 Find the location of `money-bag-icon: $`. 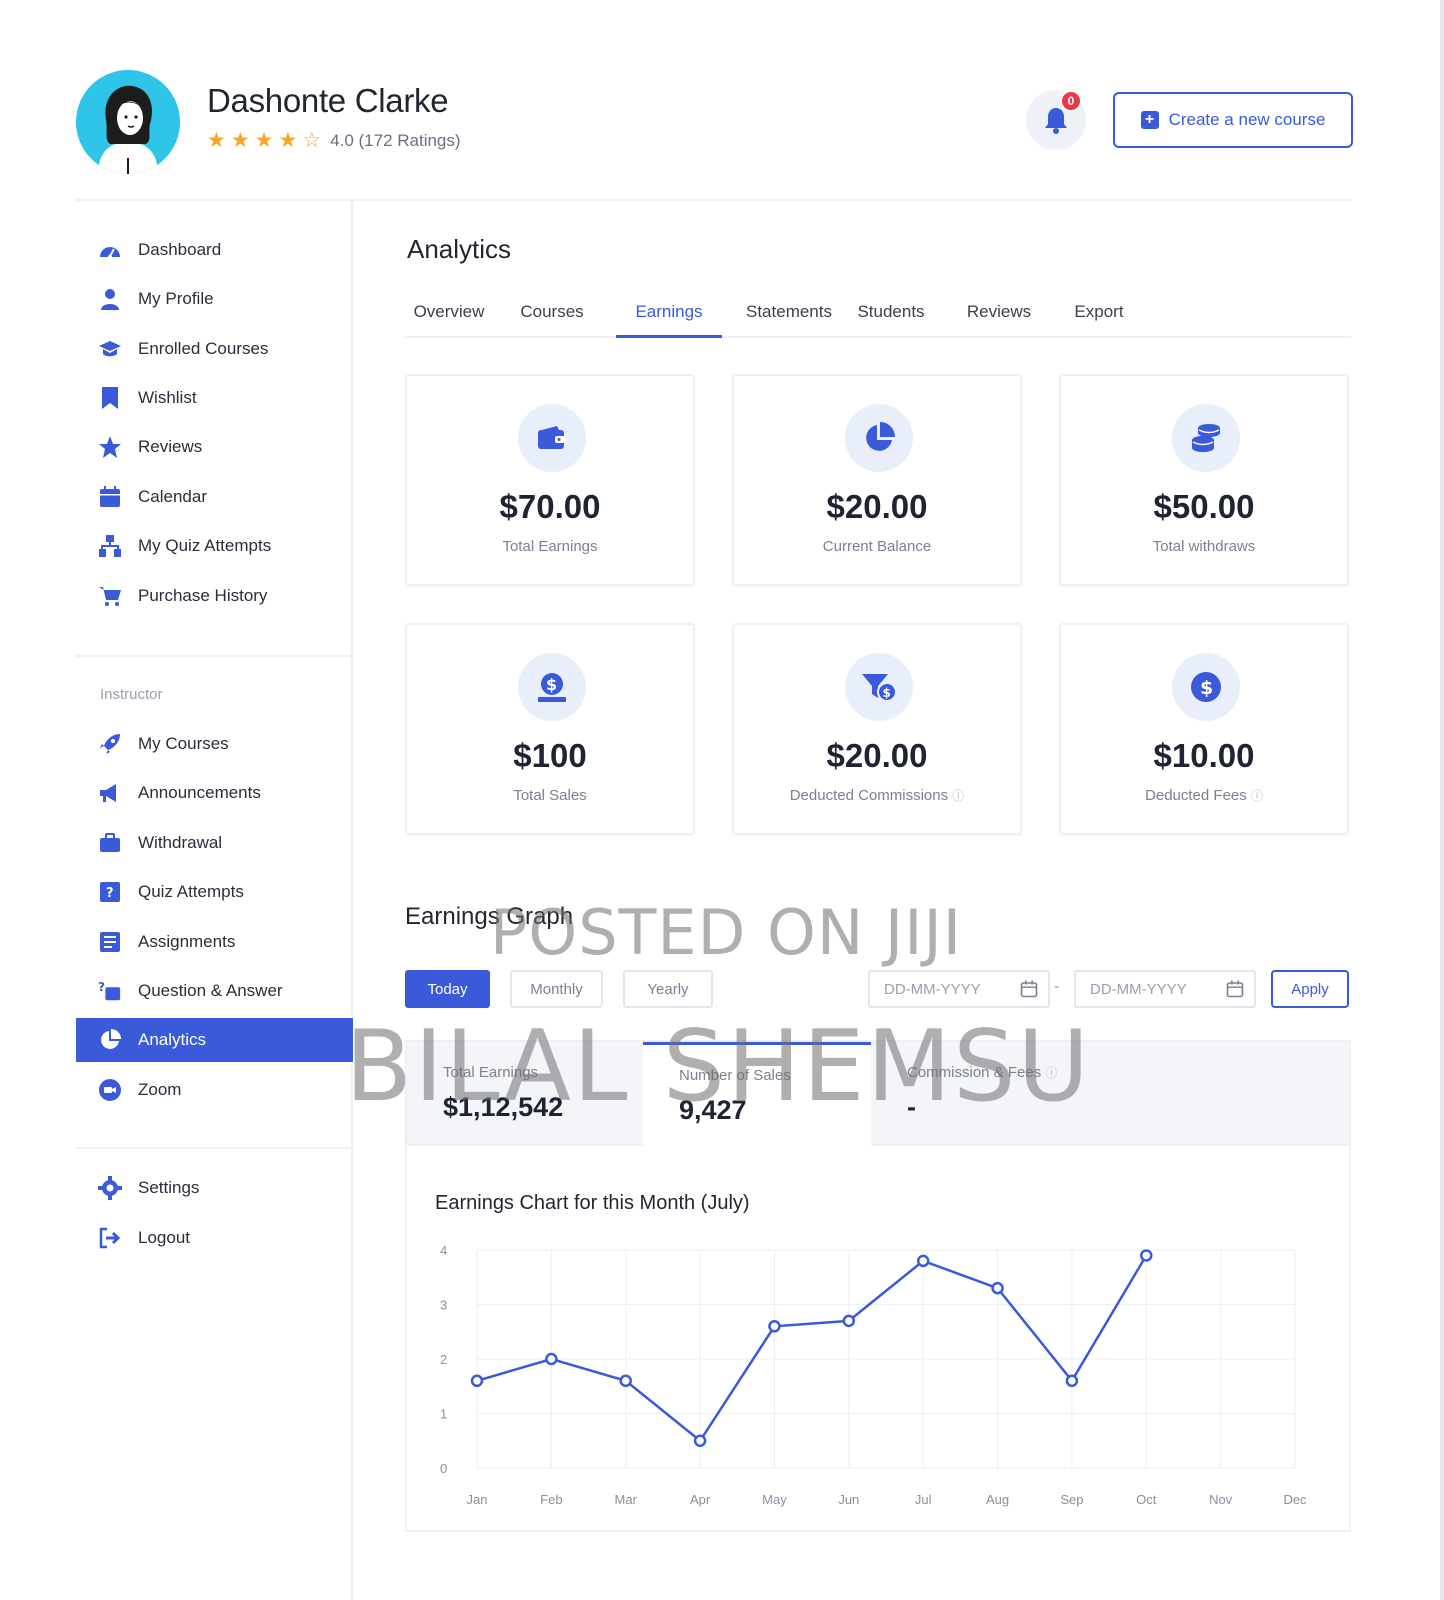

money-bag-icon: $ is located at coordinates (552, 687).